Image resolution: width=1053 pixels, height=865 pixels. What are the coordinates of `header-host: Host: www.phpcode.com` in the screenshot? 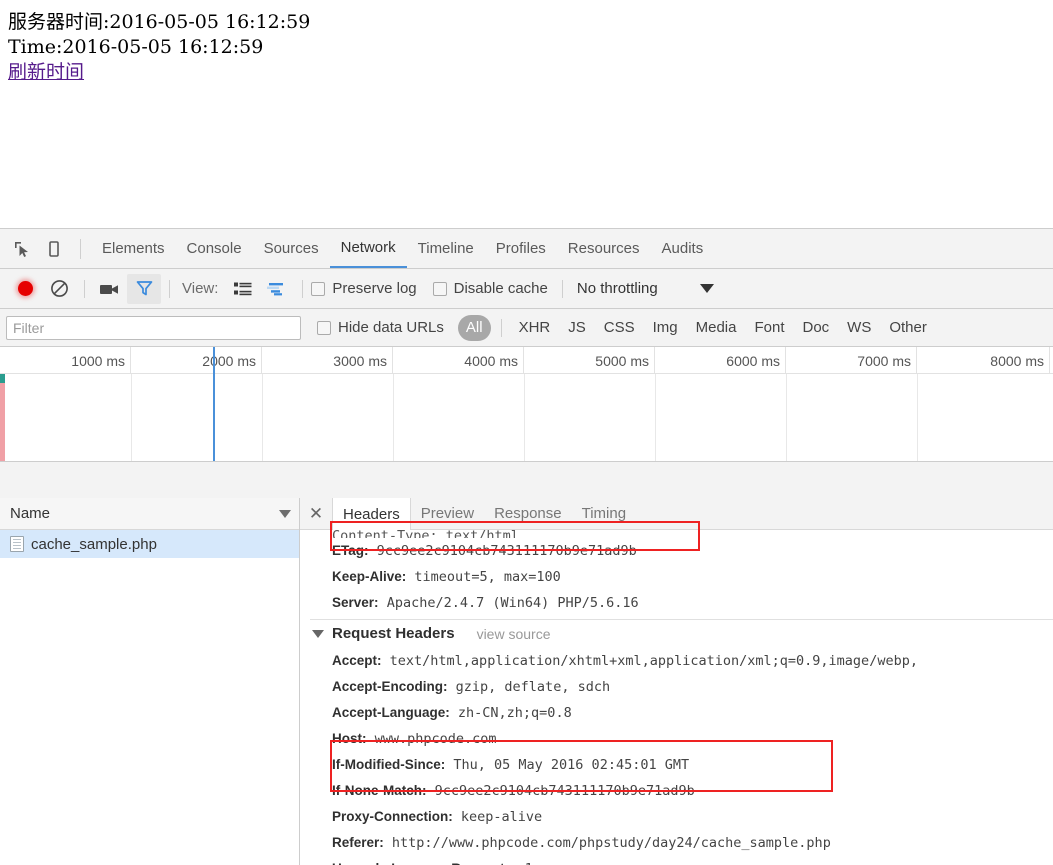 It's located at (681, 739).